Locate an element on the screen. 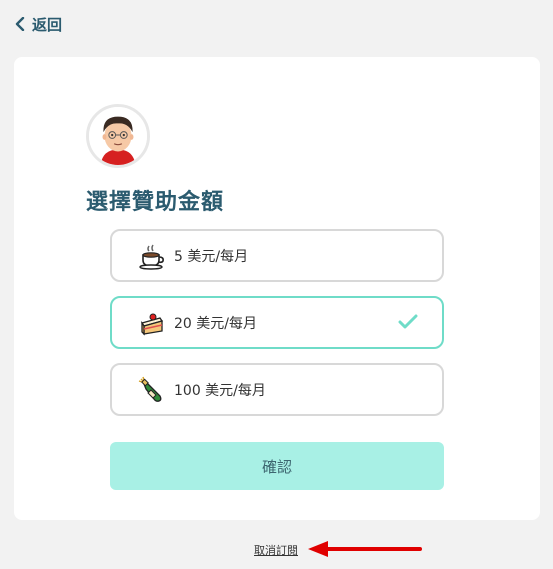 The height and width of the screenshot is (569, 553). amount-label: 20 美元/每月 is located at coordinates (215, 323).